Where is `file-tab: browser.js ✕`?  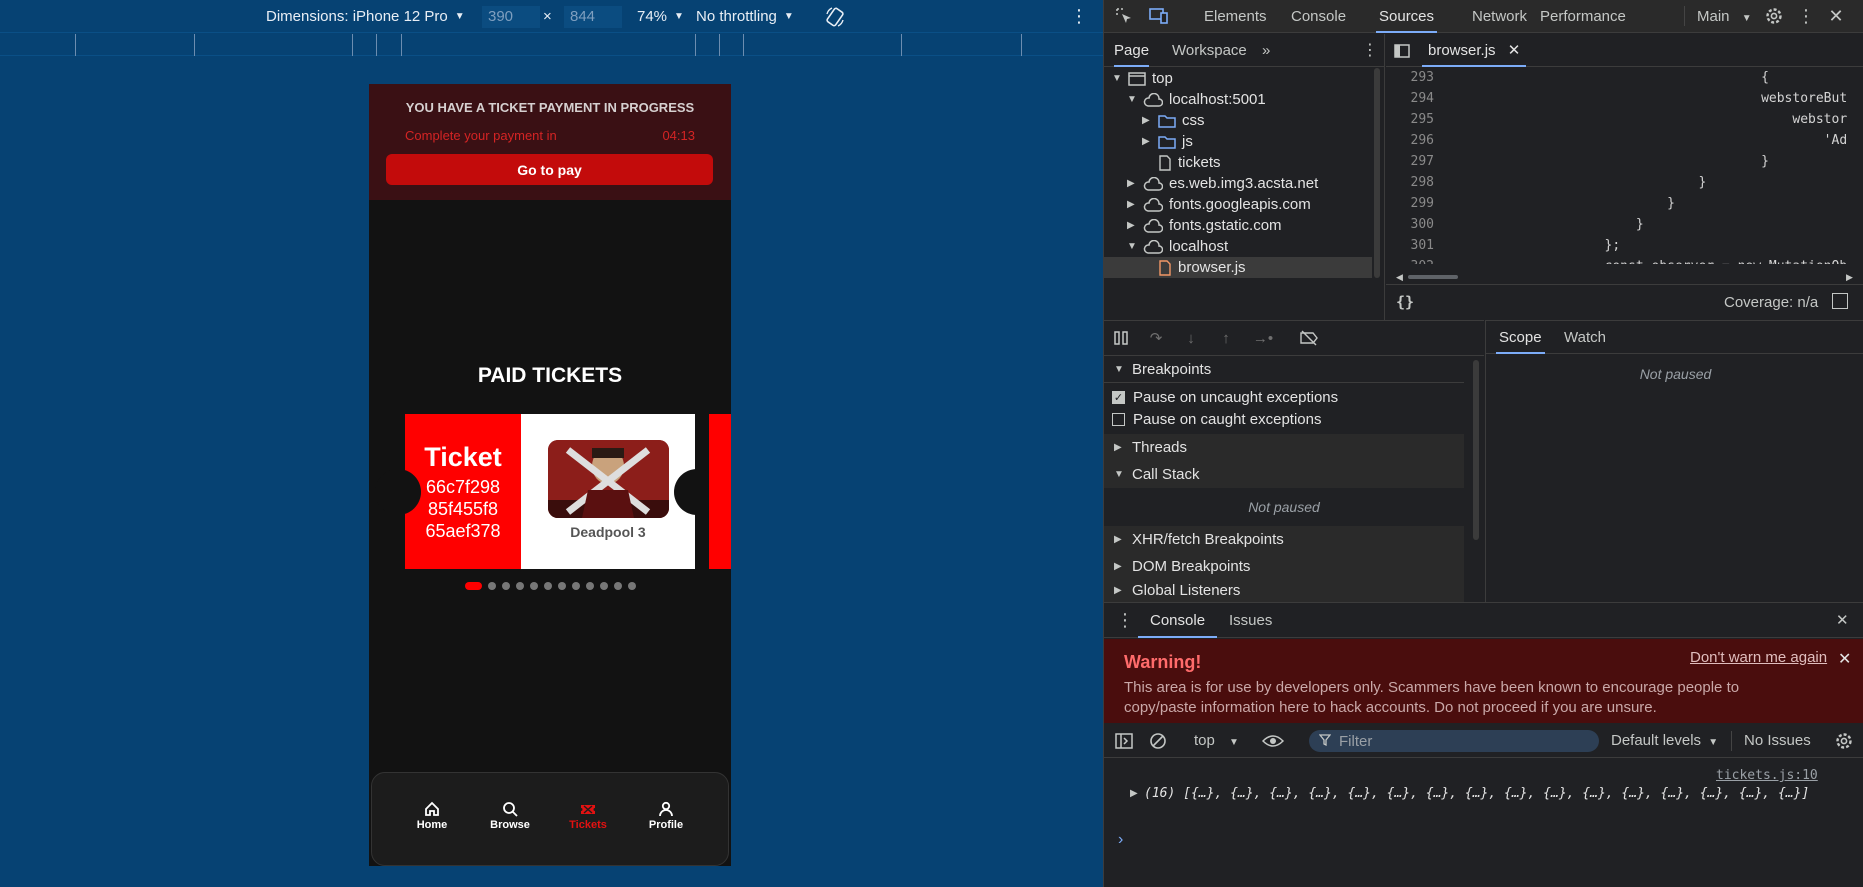
file-tab: browser.js ✕ is located at coordinates (1474, 50).